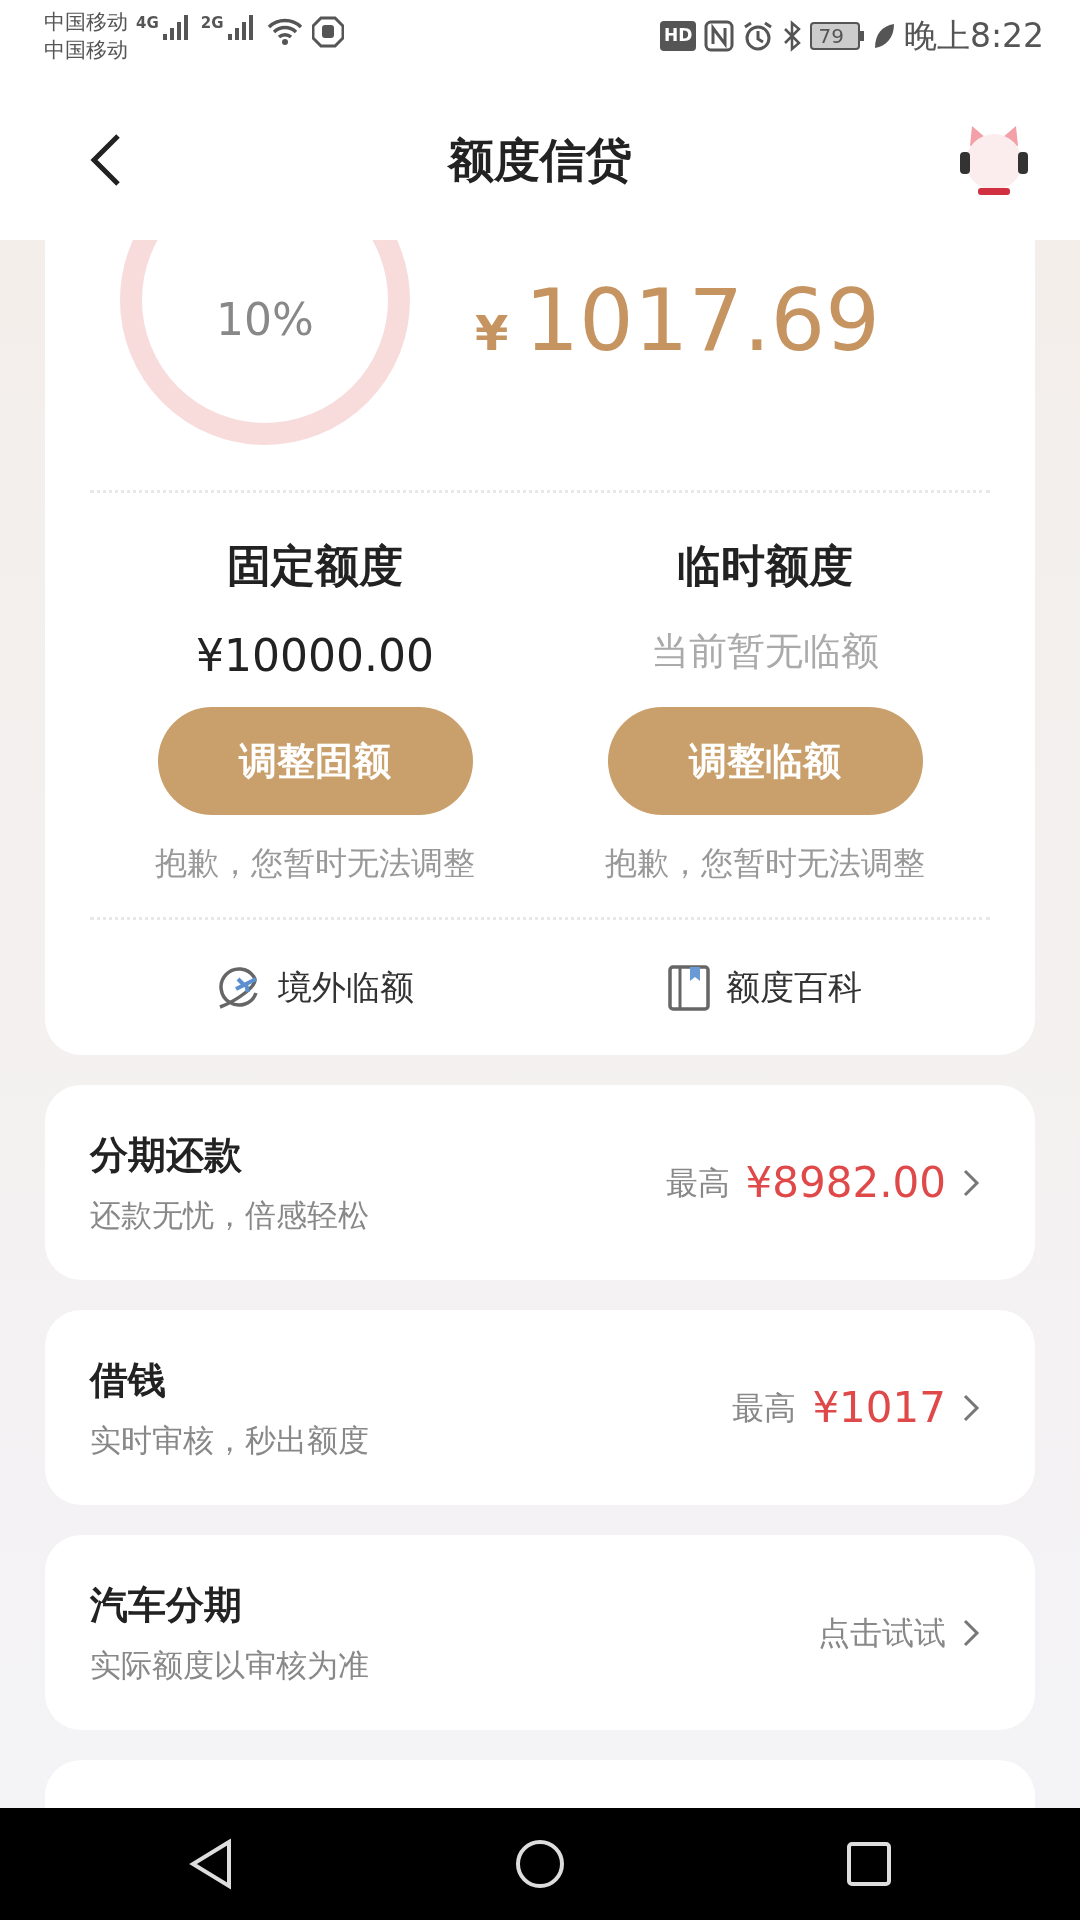  I want to click on product-title: 借钱, so click(128, 1380).